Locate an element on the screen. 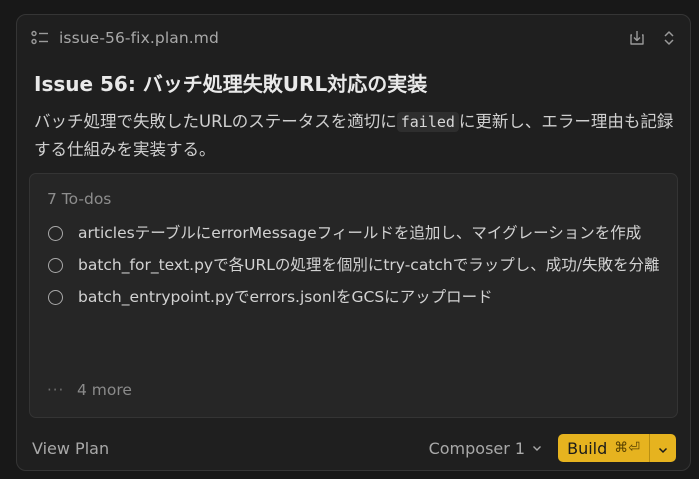 Image resolution: width=699 pixels, height=479 pixels. show-more-todos: ··· 4 more is located at coordinates (89, 390).